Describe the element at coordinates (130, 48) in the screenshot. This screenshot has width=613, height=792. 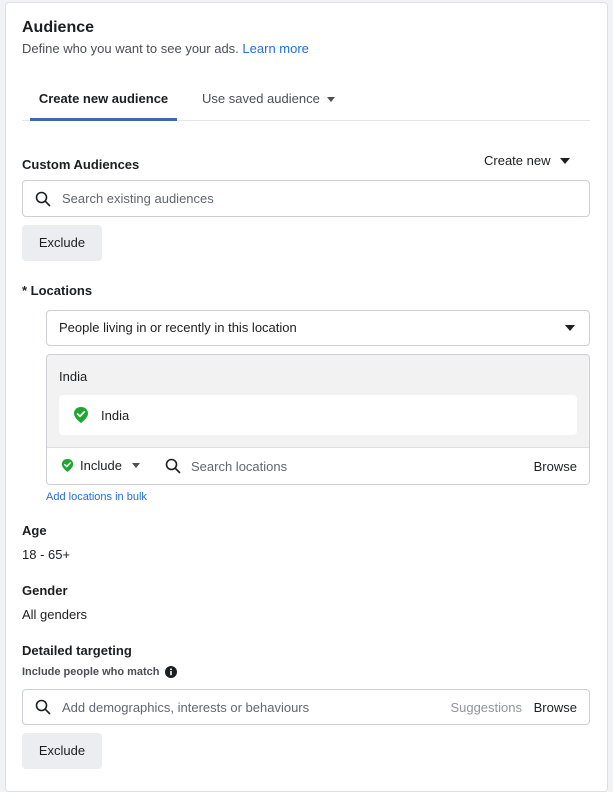
I see `subtitle-text: Define who you want to see your ads.` at that location.